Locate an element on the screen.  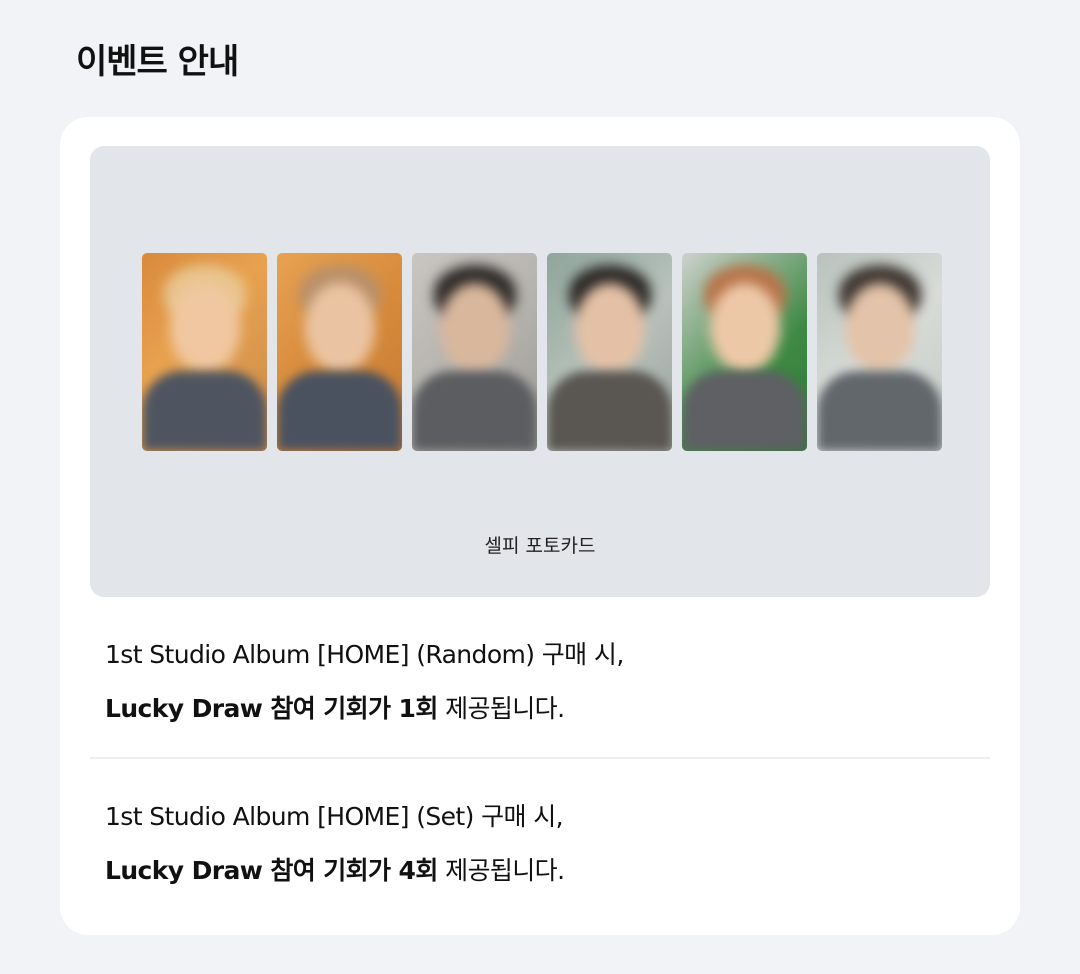
page-title: 이벤트 안내 is located at coordinates (157, 62).